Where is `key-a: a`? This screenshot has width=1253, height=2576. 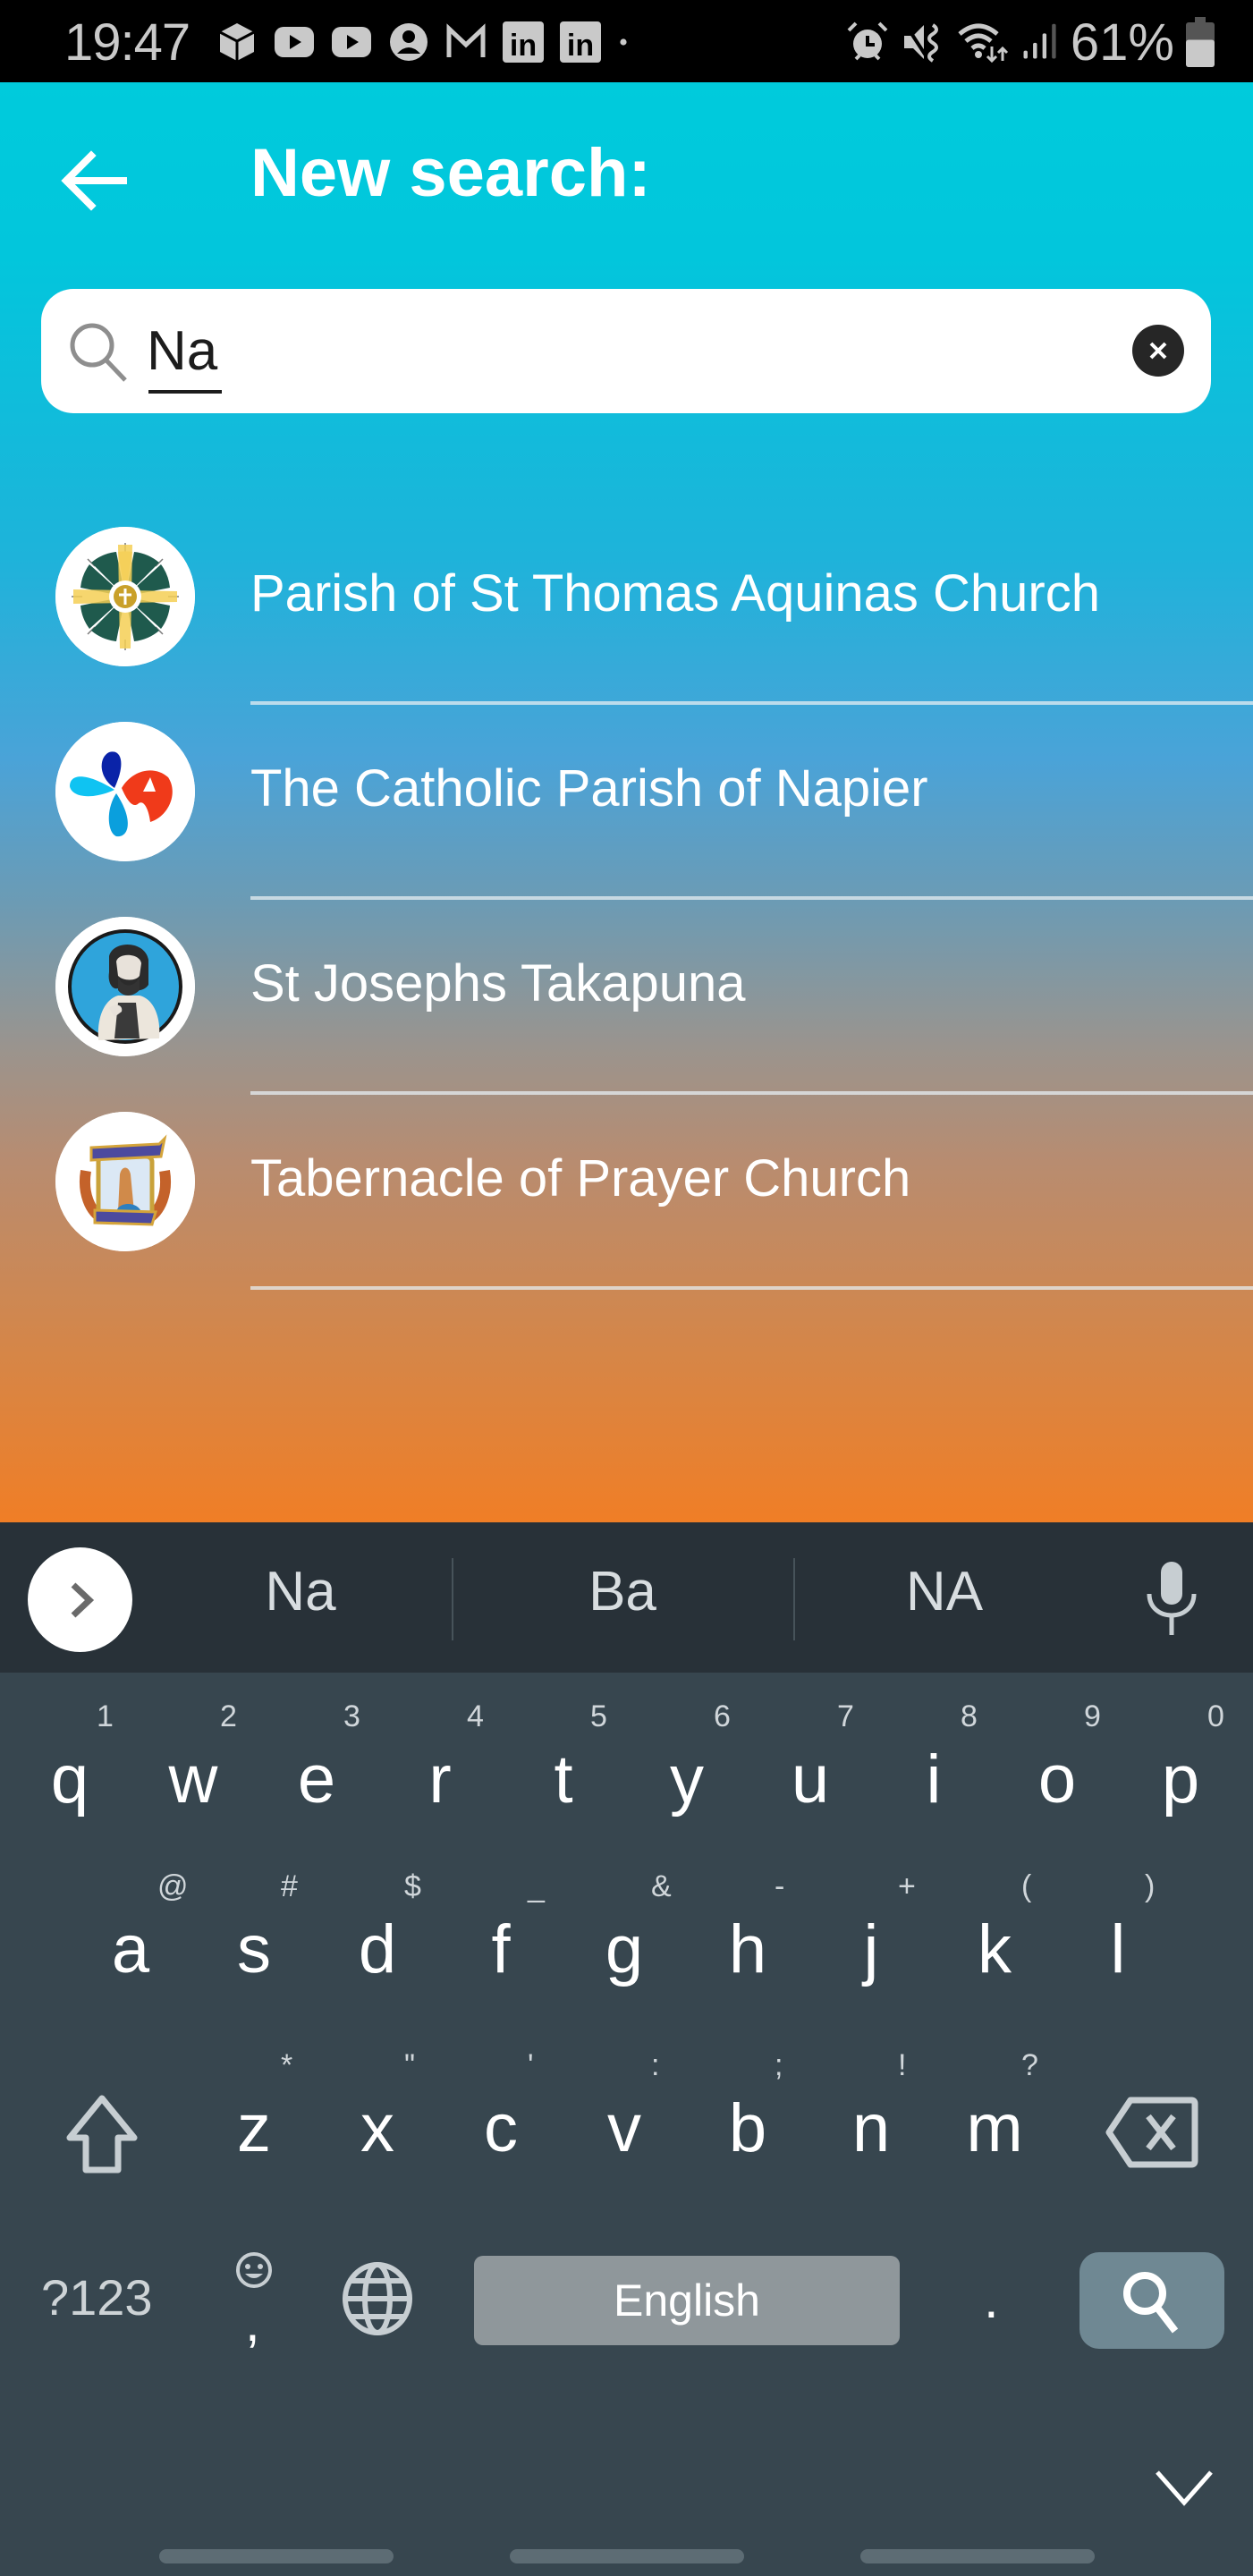 key-a: a is located at coordinates (130, 1950).